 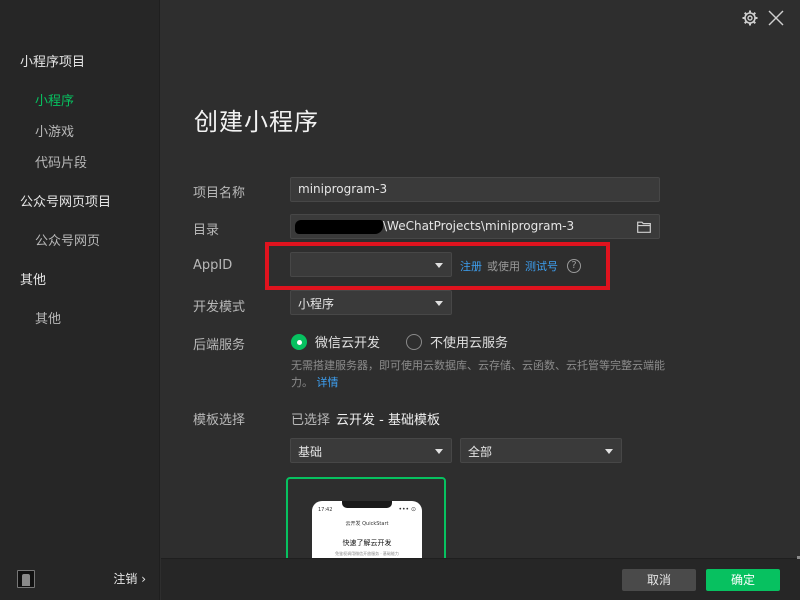 I want to click on template-label: 模板选择, so click(x=219, y=420).